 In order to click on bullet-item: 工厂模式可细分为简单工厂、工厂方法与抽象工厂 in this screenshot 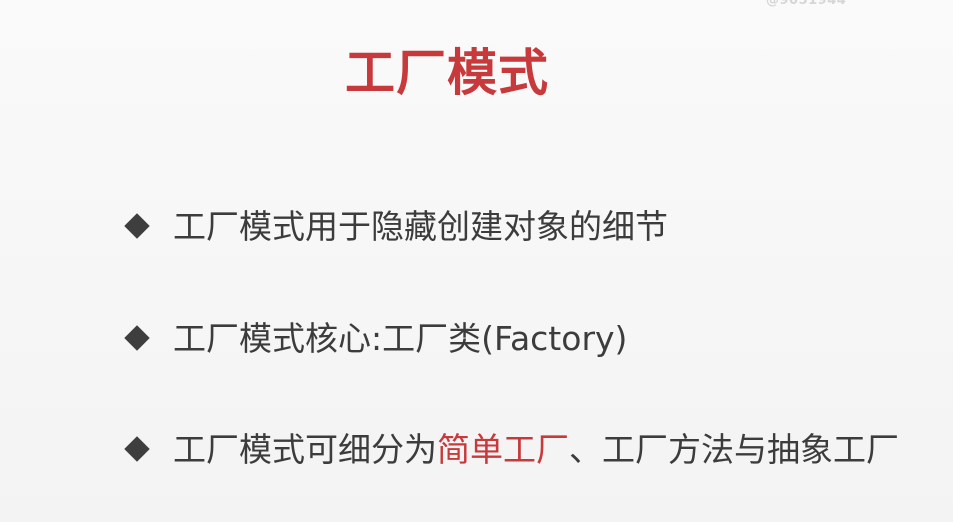, I will do `click(509, 449)`.